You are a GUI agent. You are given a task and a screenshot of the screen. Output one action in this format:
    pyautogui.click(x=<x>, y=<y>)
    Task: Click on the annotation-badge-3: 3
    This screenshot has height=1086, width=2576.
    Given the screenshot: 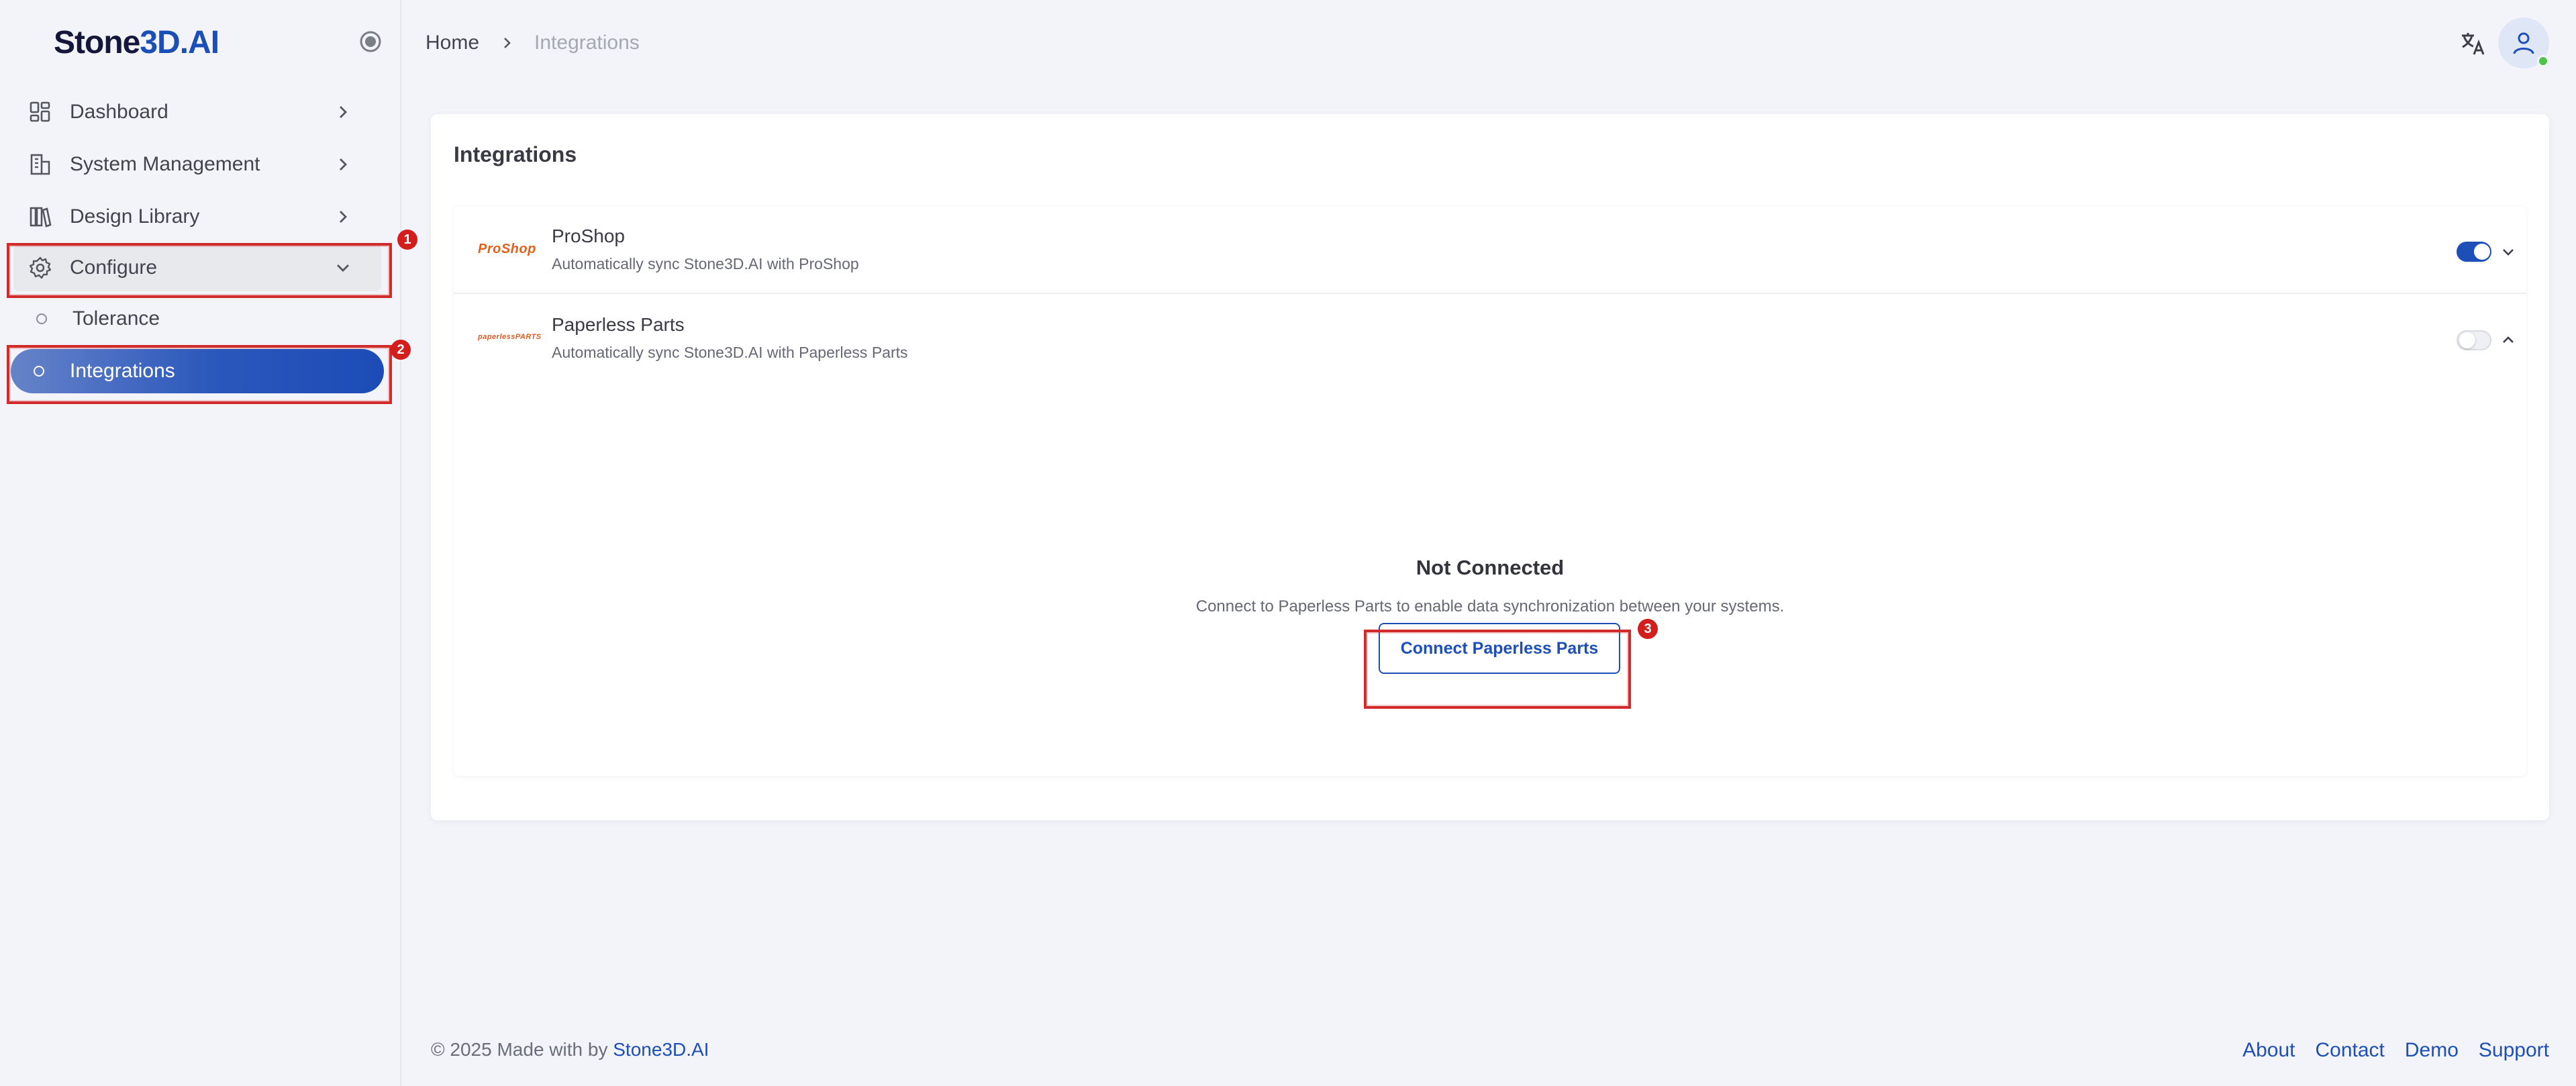 What is the action you would take?
    pyautogui.click(x=1648, y=629)
    